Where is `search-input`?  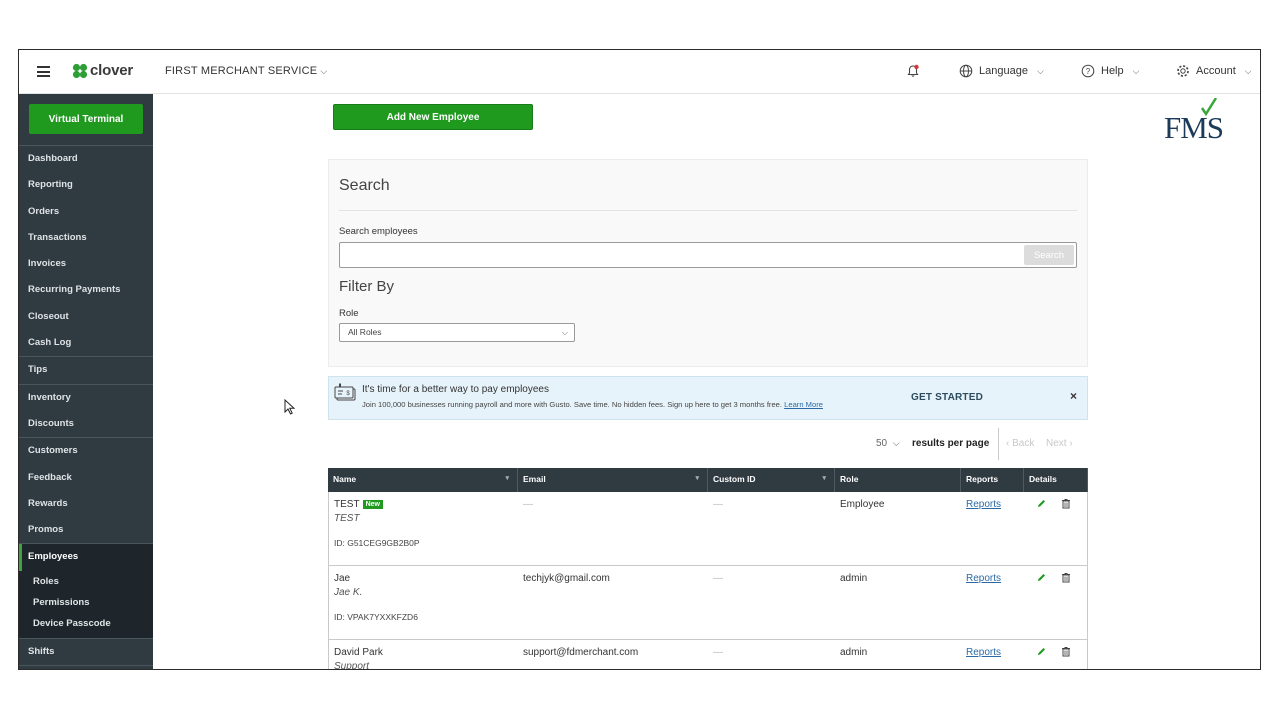
search-input is located at coordinates (681, 256).